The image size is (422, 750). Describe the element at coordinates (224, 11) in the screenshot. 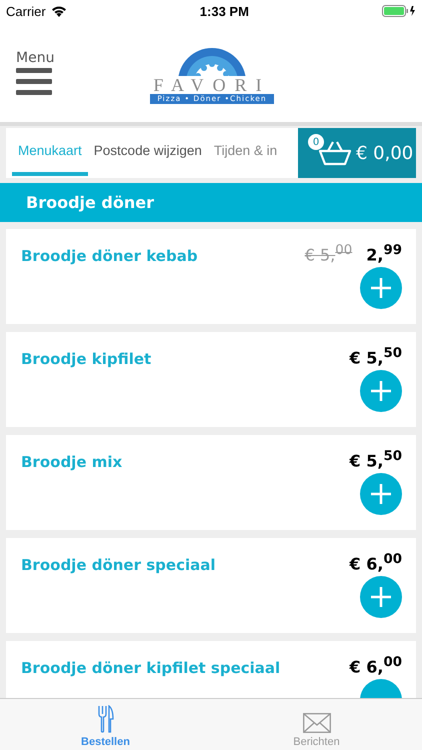

I see `status-time: 1:33 PM` at that location.